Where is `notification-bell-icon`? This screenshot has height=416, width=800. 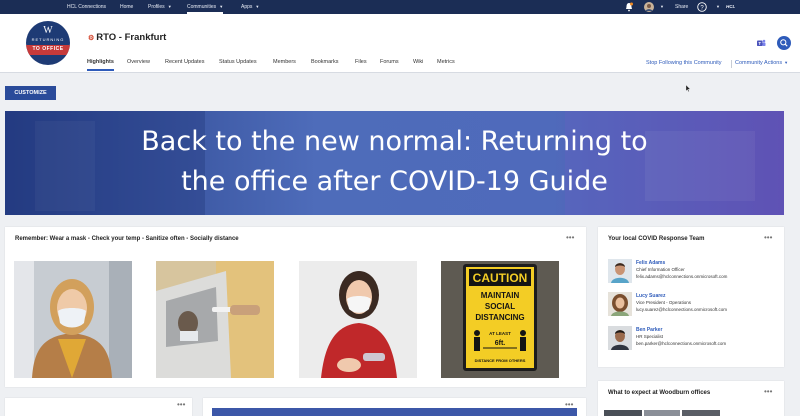 notification-bell-icon is located at coordinates (629, 7).